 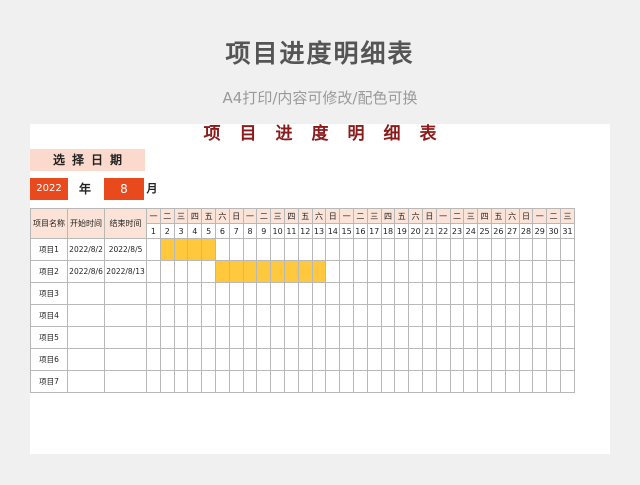 I want to click on project-name-cell: 项目4, so click(x=49, y=315).